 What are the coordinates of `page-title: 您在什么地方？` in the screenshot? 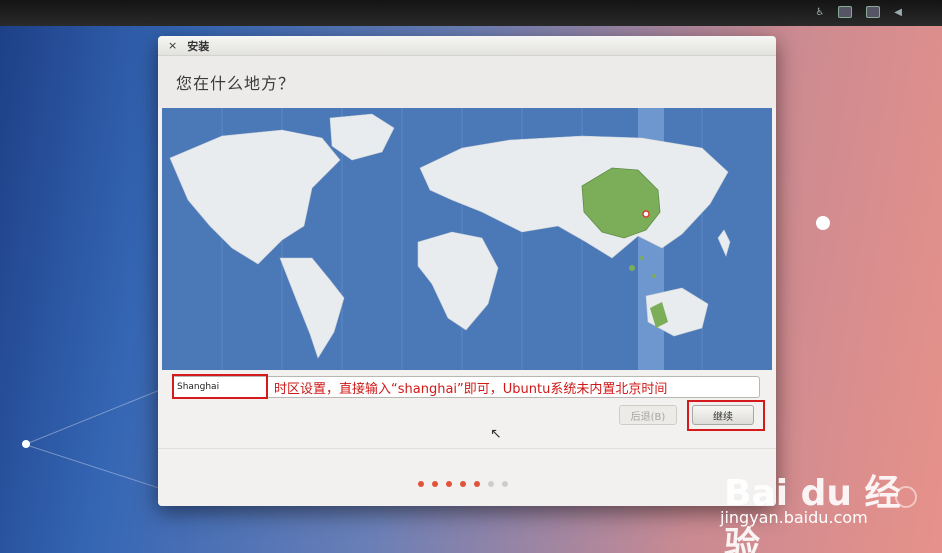 It's located at (236, 83).